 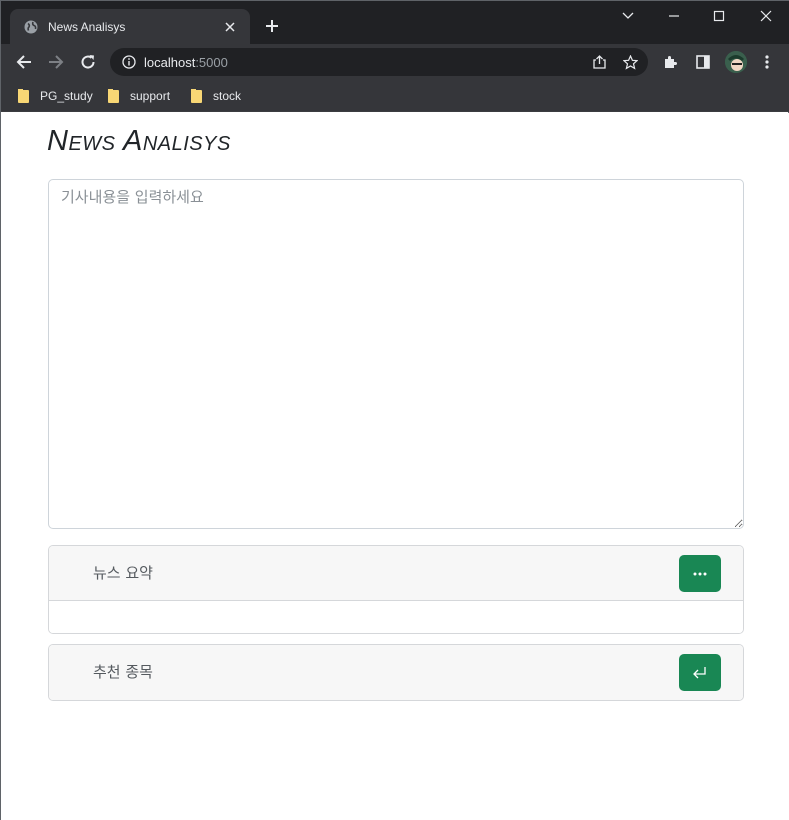 I want to click on maximize-icon, so click(x=719, y=16).